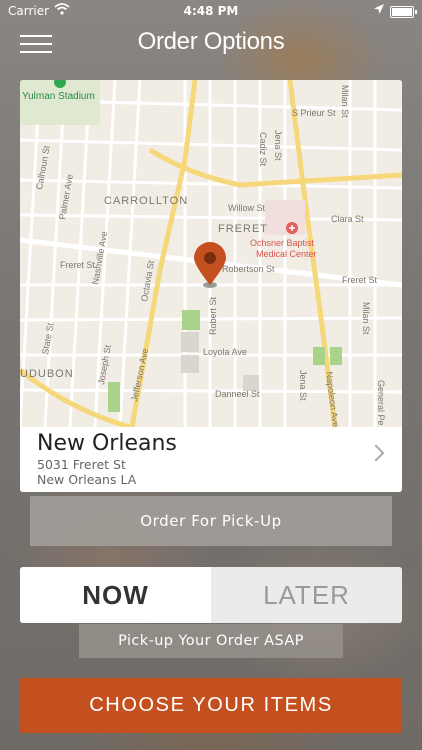 The image size is (422, 750). I want to click on map-label: Willow St, so click(247, 208).